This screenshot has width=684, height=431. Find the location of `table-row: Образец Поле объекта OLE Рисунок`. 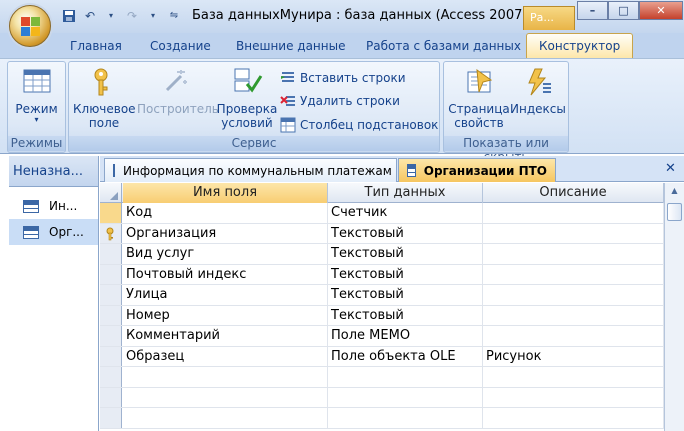

table-row: Образец Поле объекта OLE Рисунок is located at coordinates (382, 356).